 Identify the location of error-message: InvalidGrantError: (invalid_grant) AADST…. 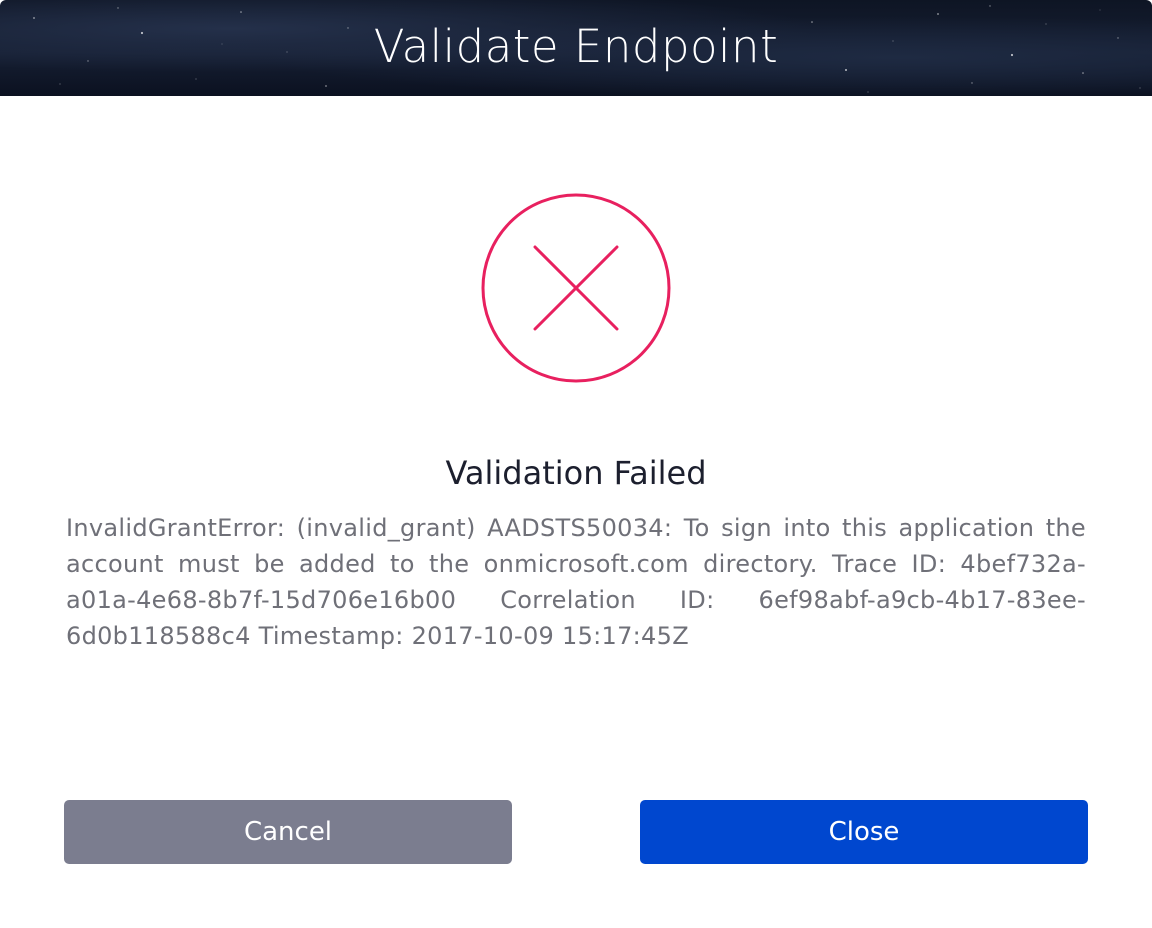
(576, 582).